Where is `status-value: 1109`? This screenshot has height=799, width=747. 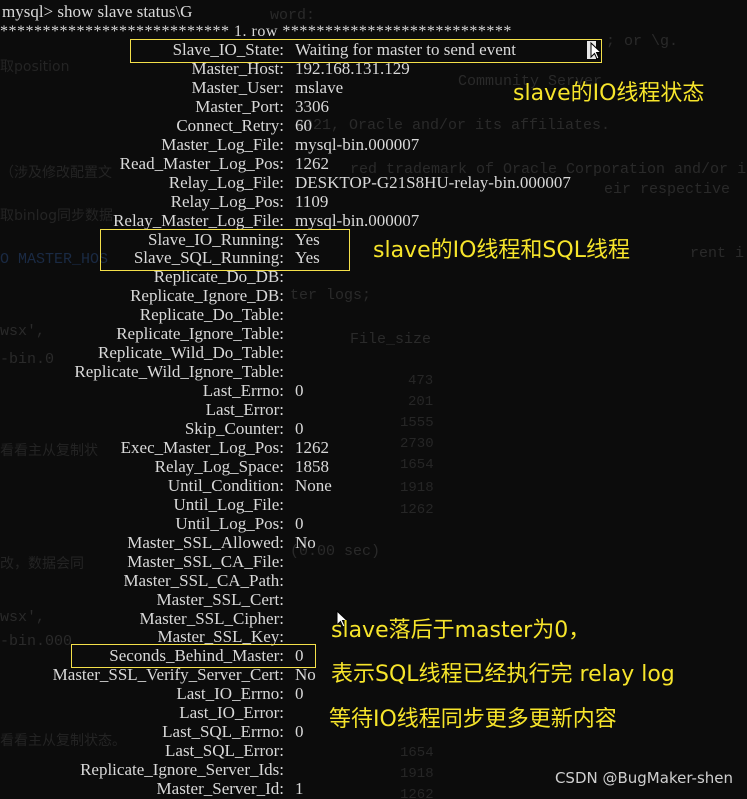
status-value: 1109 is located at coordinates (312, 201).